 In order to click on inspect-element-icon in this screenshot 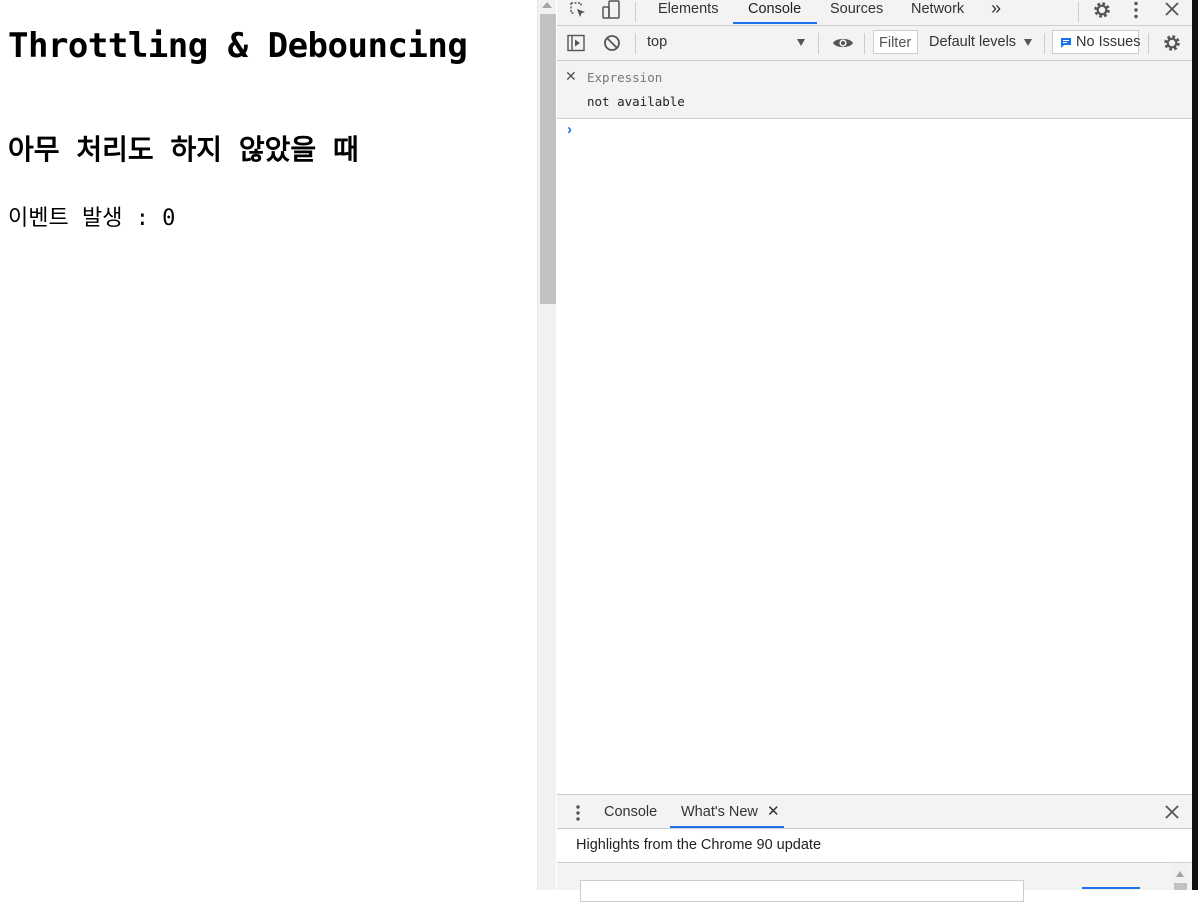, I will do `click(578, 10)`.